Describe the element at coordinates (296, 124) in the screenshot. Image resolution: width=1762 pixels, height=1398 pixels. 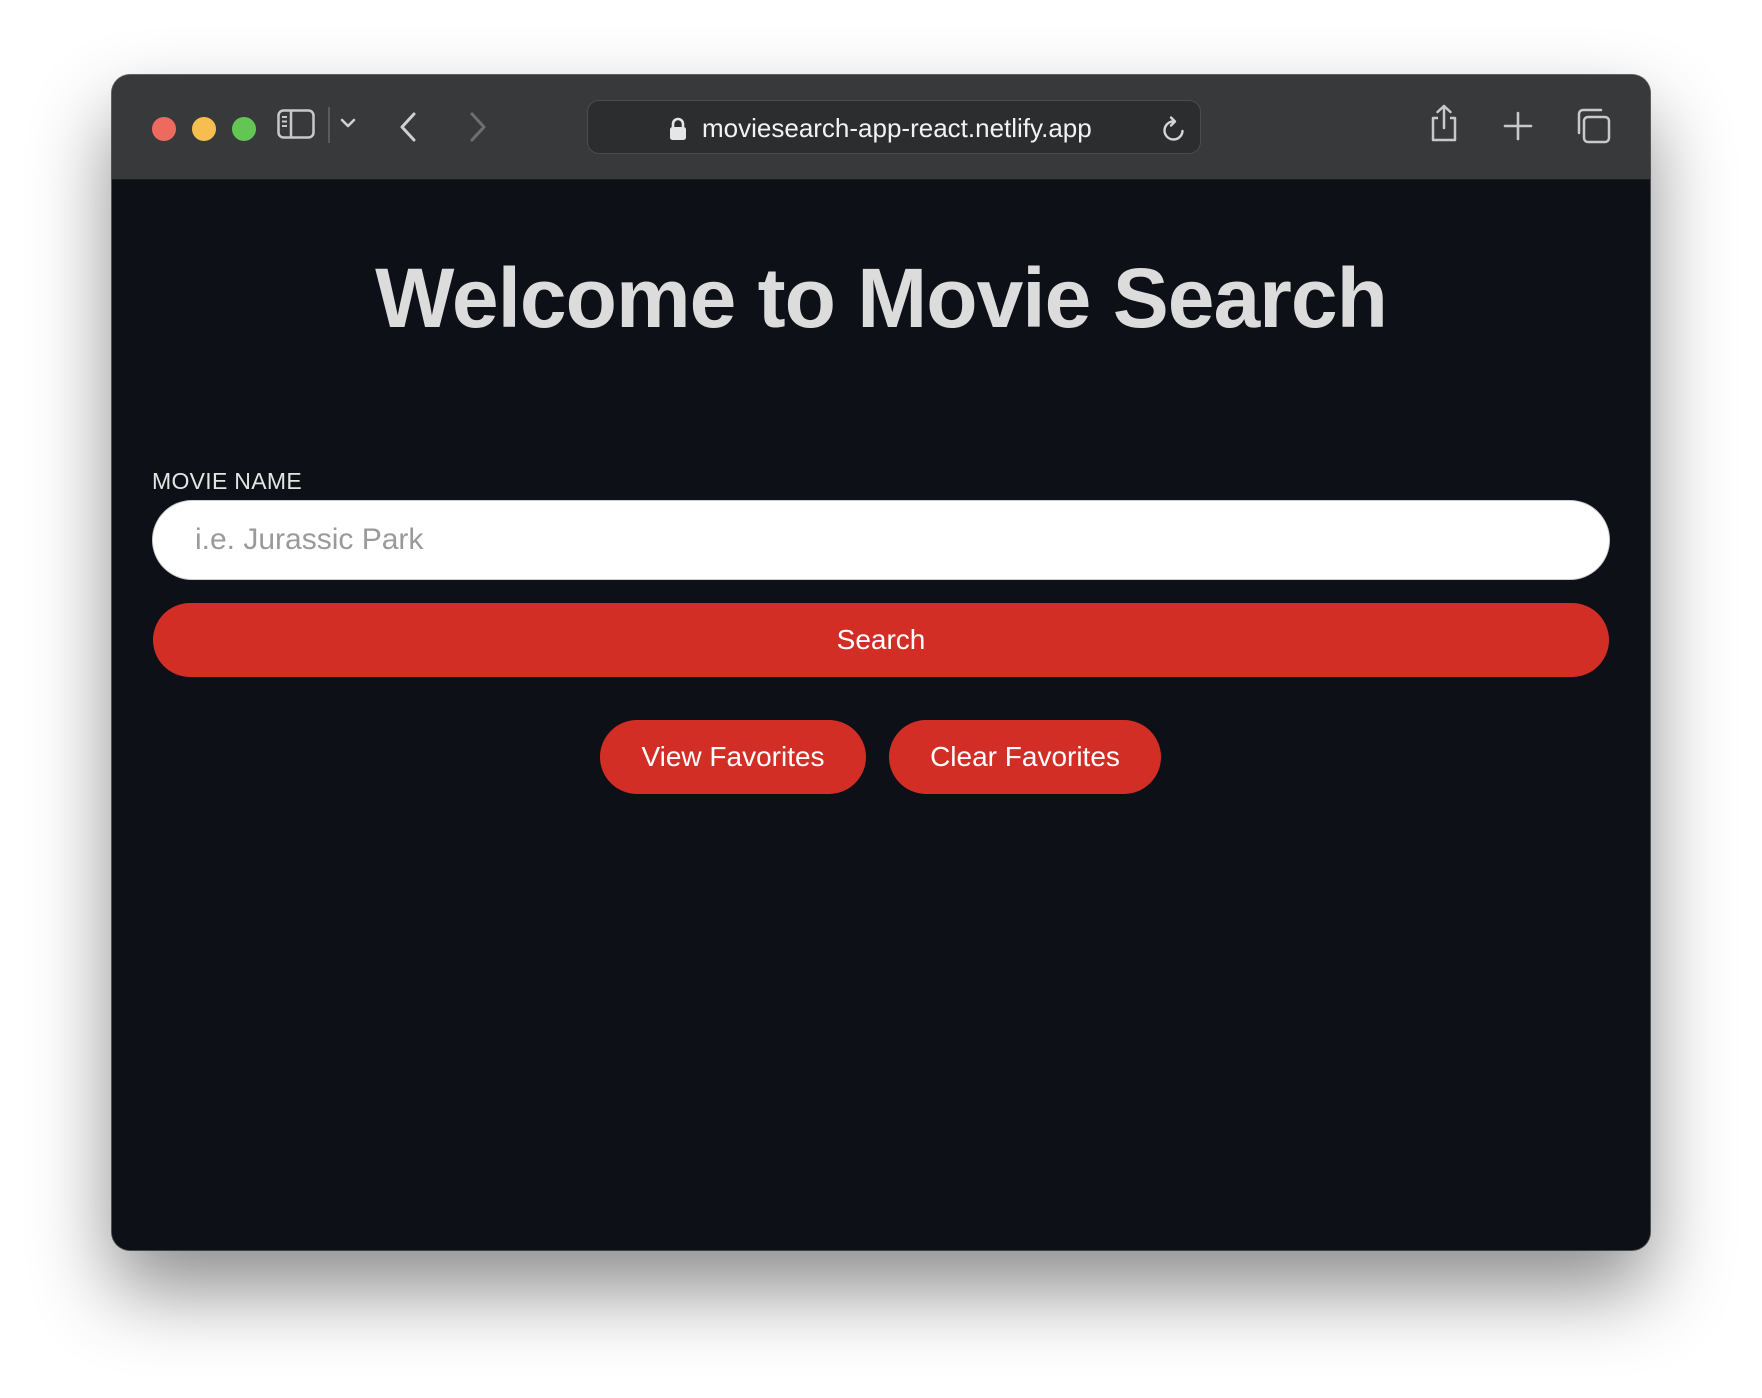
I see `sidebar-icon` at that location.